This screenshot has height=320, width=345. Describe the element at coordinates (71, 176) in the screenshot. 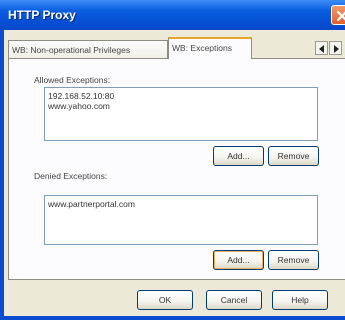

I see `denied-exceptions-label: Denied Exceptions:` at that location.